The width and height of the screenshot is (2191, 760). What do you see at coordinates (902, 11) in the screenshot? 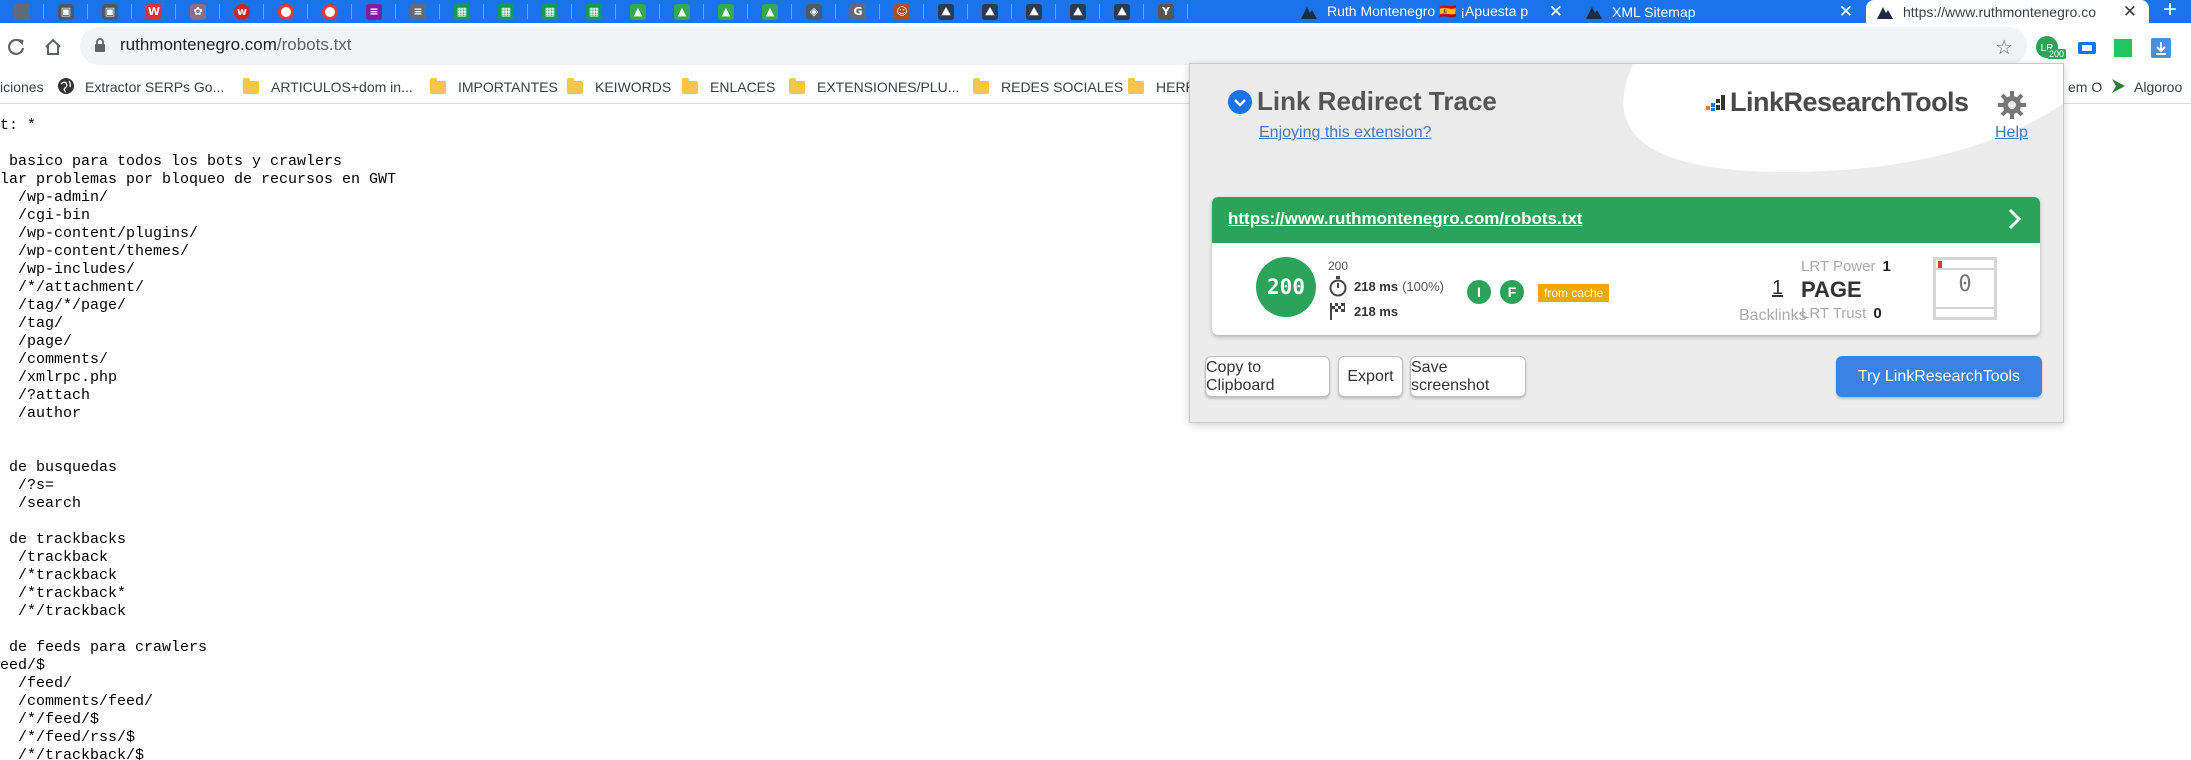
I see `pinned-tab: ☺` at bounding box center [902, 11].